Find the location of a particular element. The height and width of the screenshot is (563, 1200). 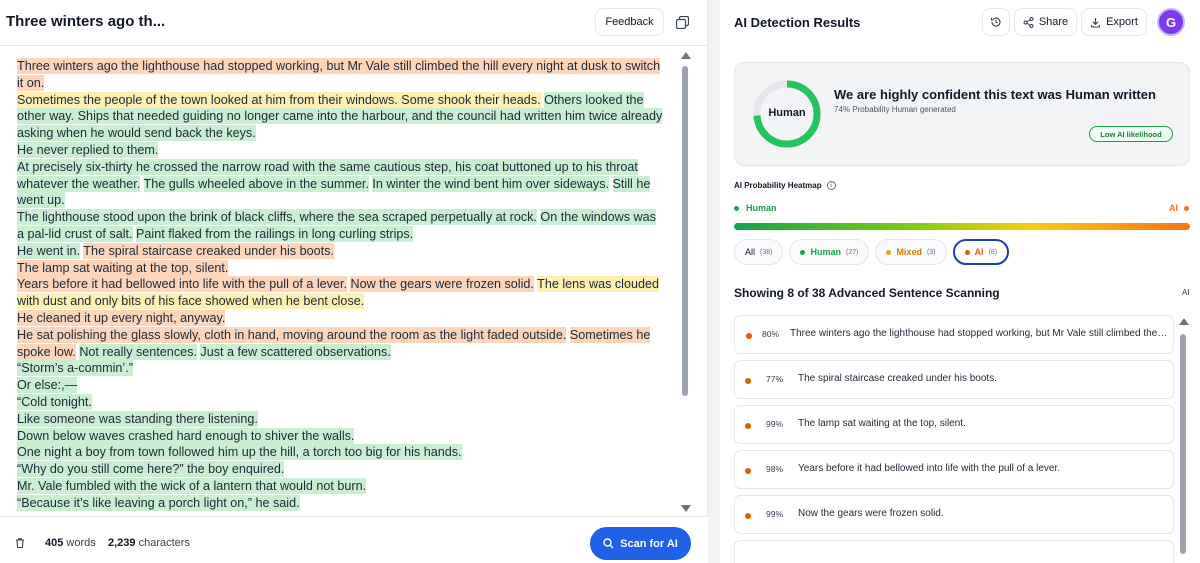

heatmap-human-text: Human is located at coordinates (761, 208).